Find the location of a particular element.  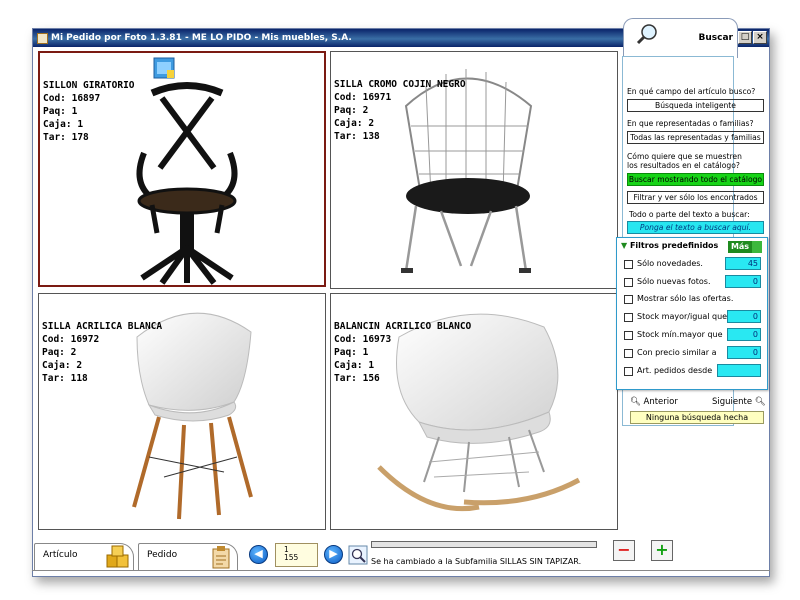

product-name: SILLON GIRATORIO is located at coordinates (89, 85).